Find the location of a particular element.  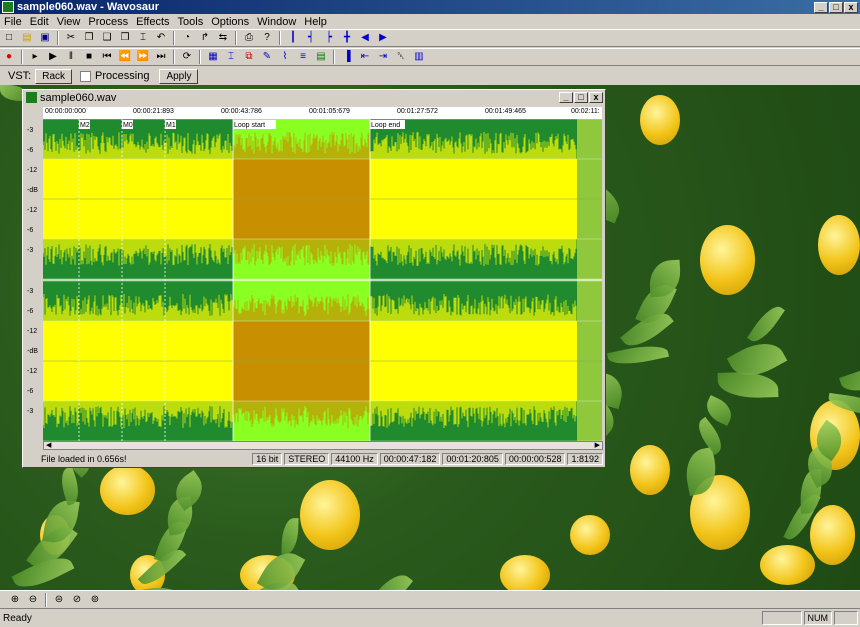

zoom-wave-icon: ⌶ is located at coordinates (231, 56).